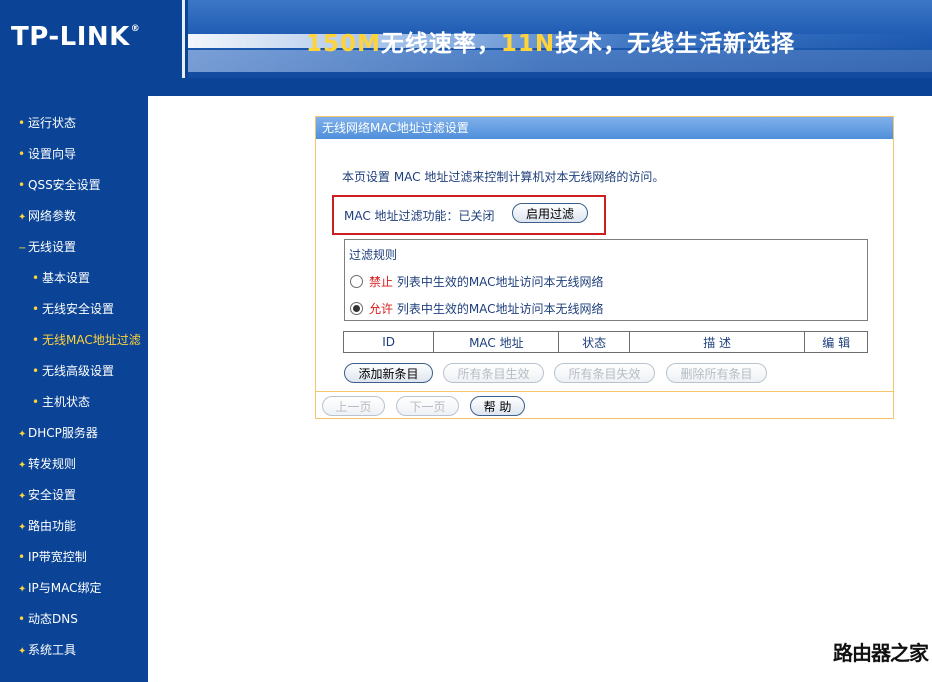 The width and height of the screenshot is (932, 682). Describe the element at coordinates (66, 278) in the screenshot. I see `sidebar-item-label: 基本设置` at that location.